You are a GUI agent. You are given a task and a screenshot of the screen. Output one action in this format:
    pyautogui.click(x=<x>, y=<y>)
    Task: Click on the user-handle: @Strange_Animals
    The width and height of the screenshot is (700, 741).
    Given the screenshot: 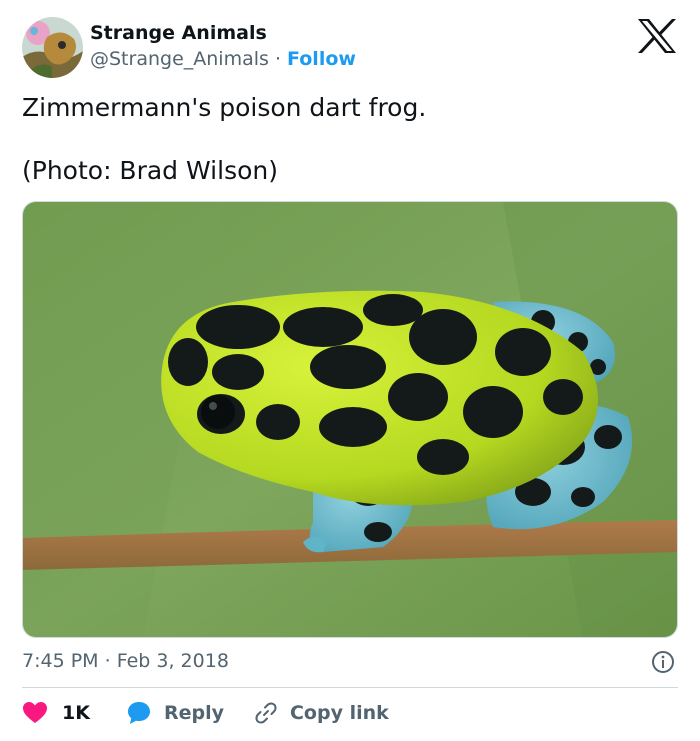 What is the action you would take?
    pyautogui.click(x=179, y=59)
    